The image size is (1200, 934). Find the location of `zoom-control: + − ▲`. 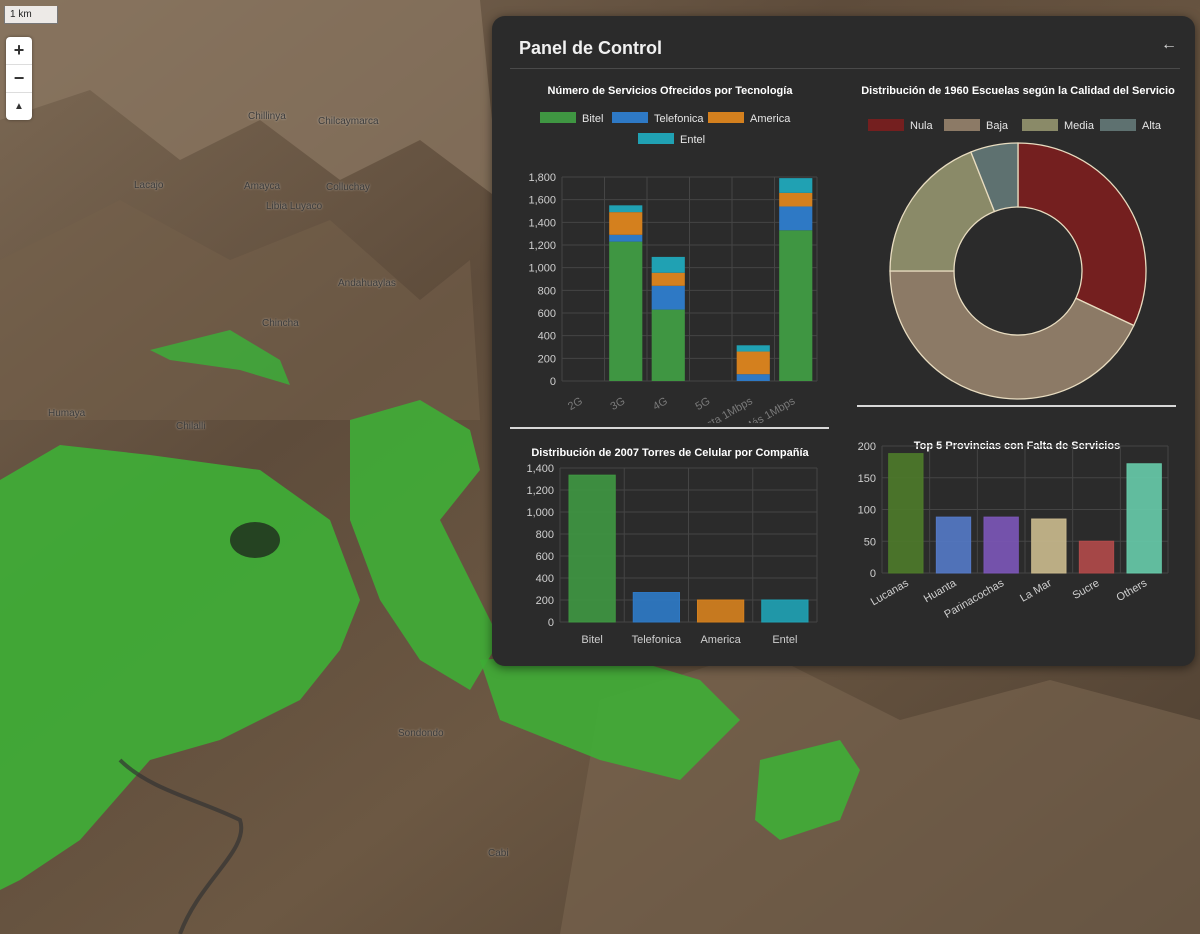

zoom-control: + − ▲ is located at coordinates (19, 78).